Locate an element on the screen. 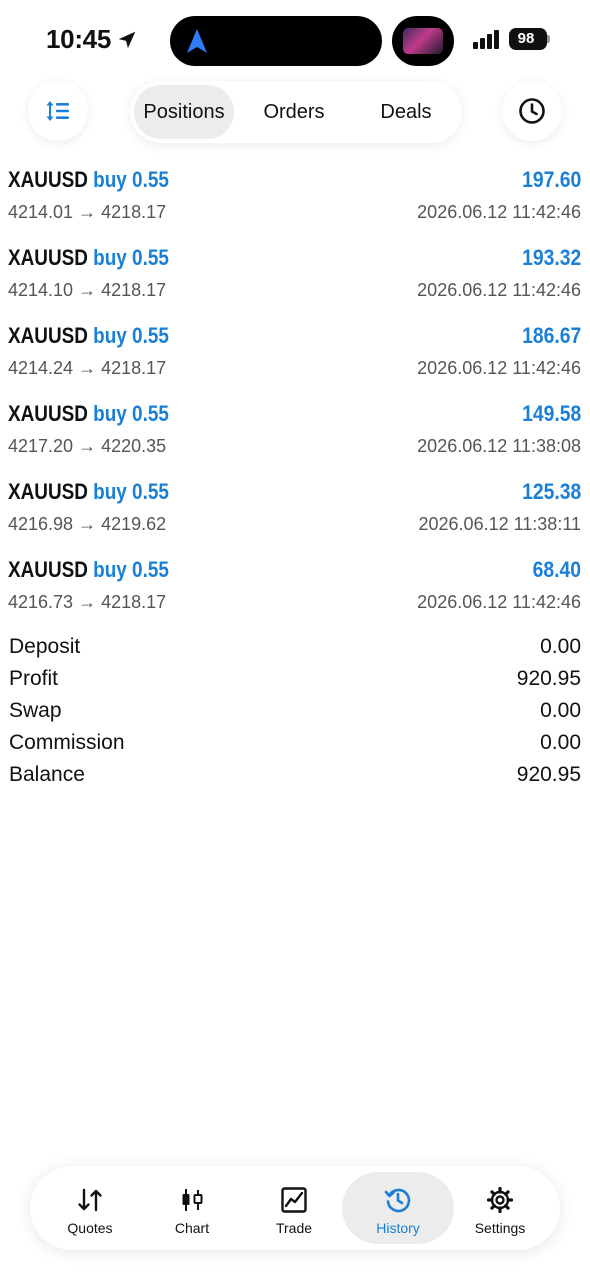 Image resolution: width=590 pixels, height=1280 pixels. position-prices: 4214.10 → 4218.17 is located at coordinates (87, 290).